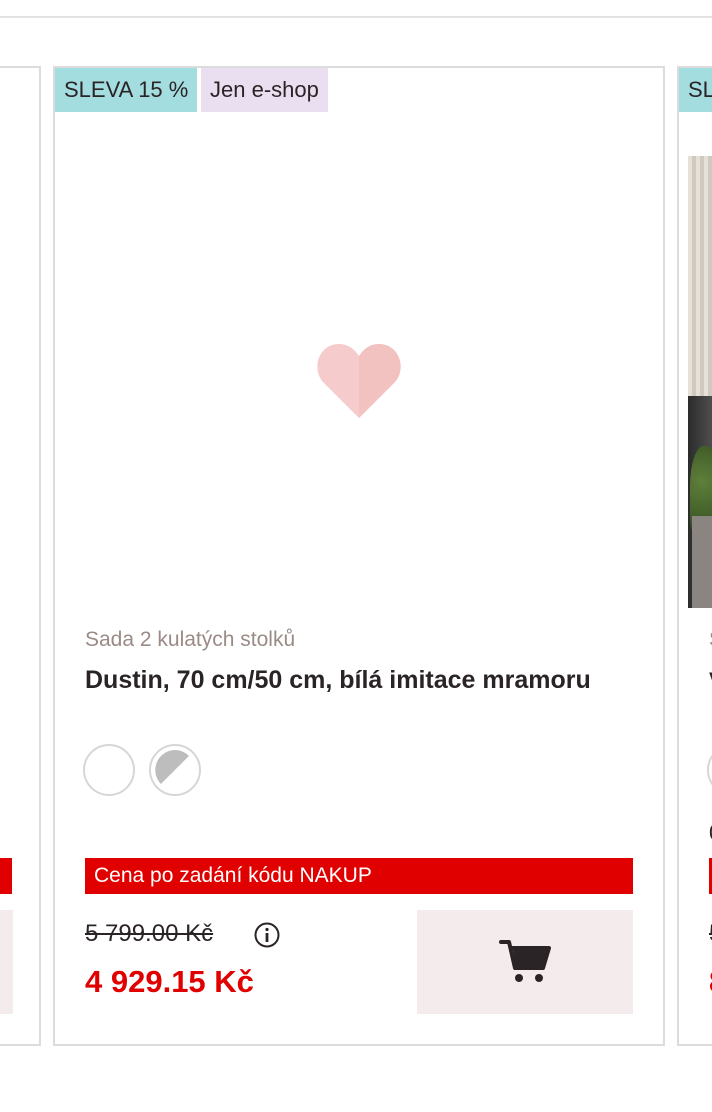  Describe the element at coordinates (359, 876) in the screenshot. I see `promo-code-banner: Cena po zadání kódu NAKUP` at that location.